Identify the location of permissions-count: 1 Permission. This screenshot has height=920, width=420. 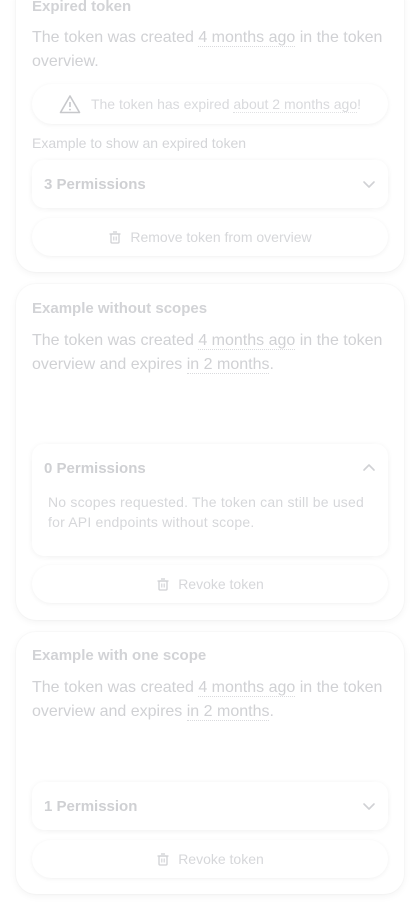
(91, 806).